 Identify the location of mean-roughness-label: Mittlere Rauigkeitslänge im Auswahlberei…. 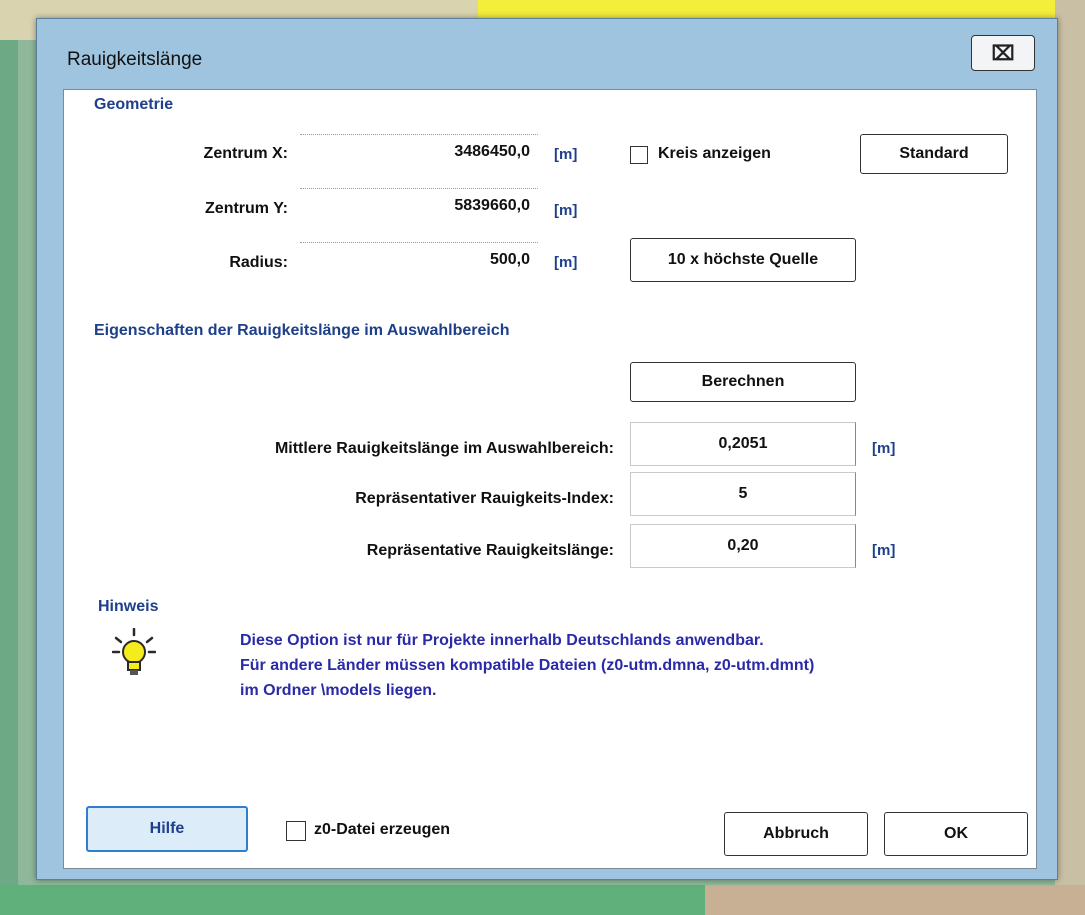
(444, 448).